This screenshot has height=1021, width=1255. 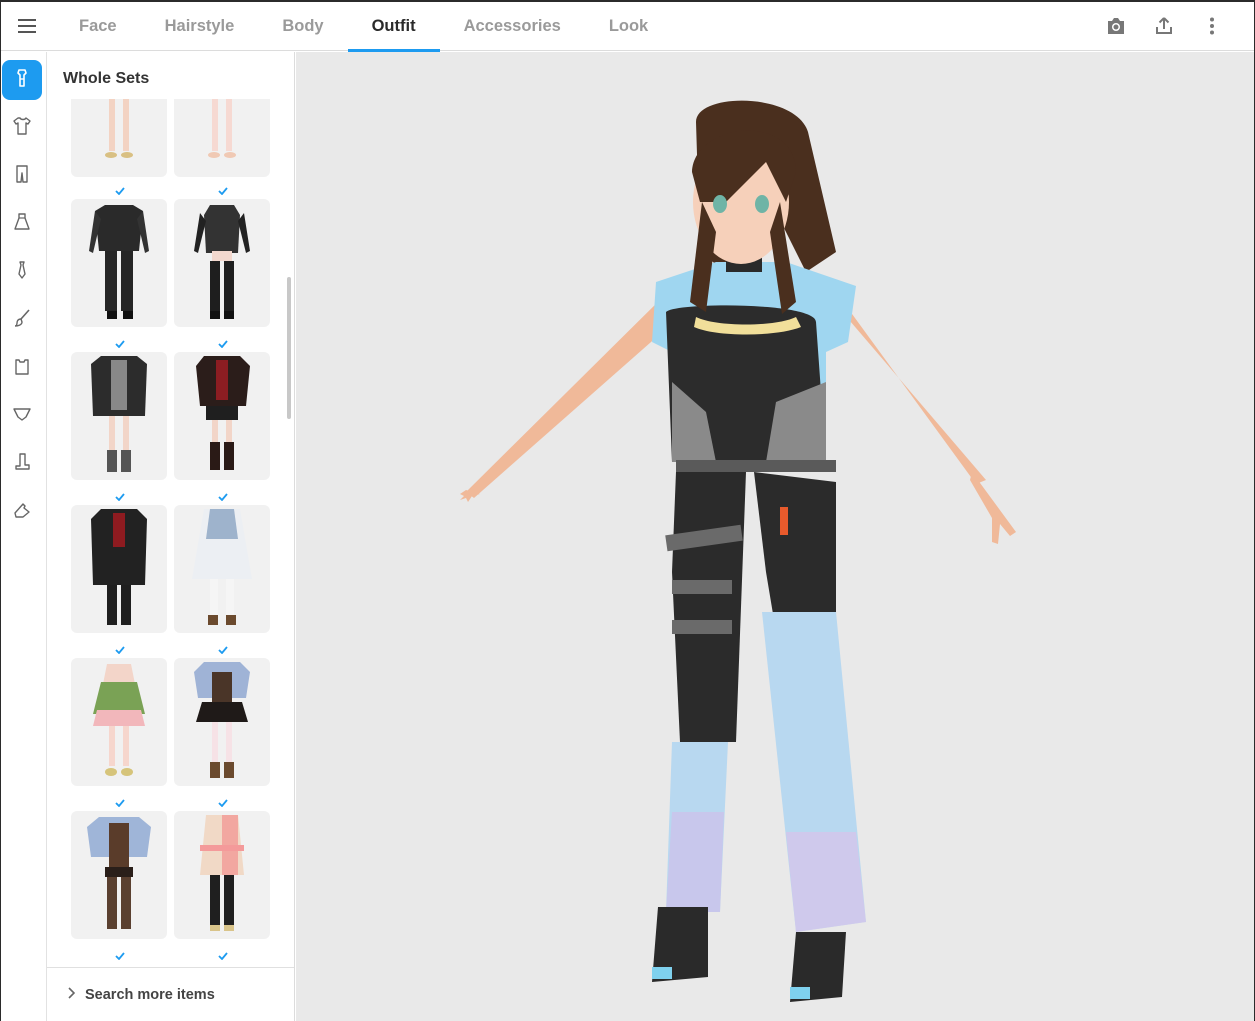 I want to click on top-actions, so click(x=1164, y=26).